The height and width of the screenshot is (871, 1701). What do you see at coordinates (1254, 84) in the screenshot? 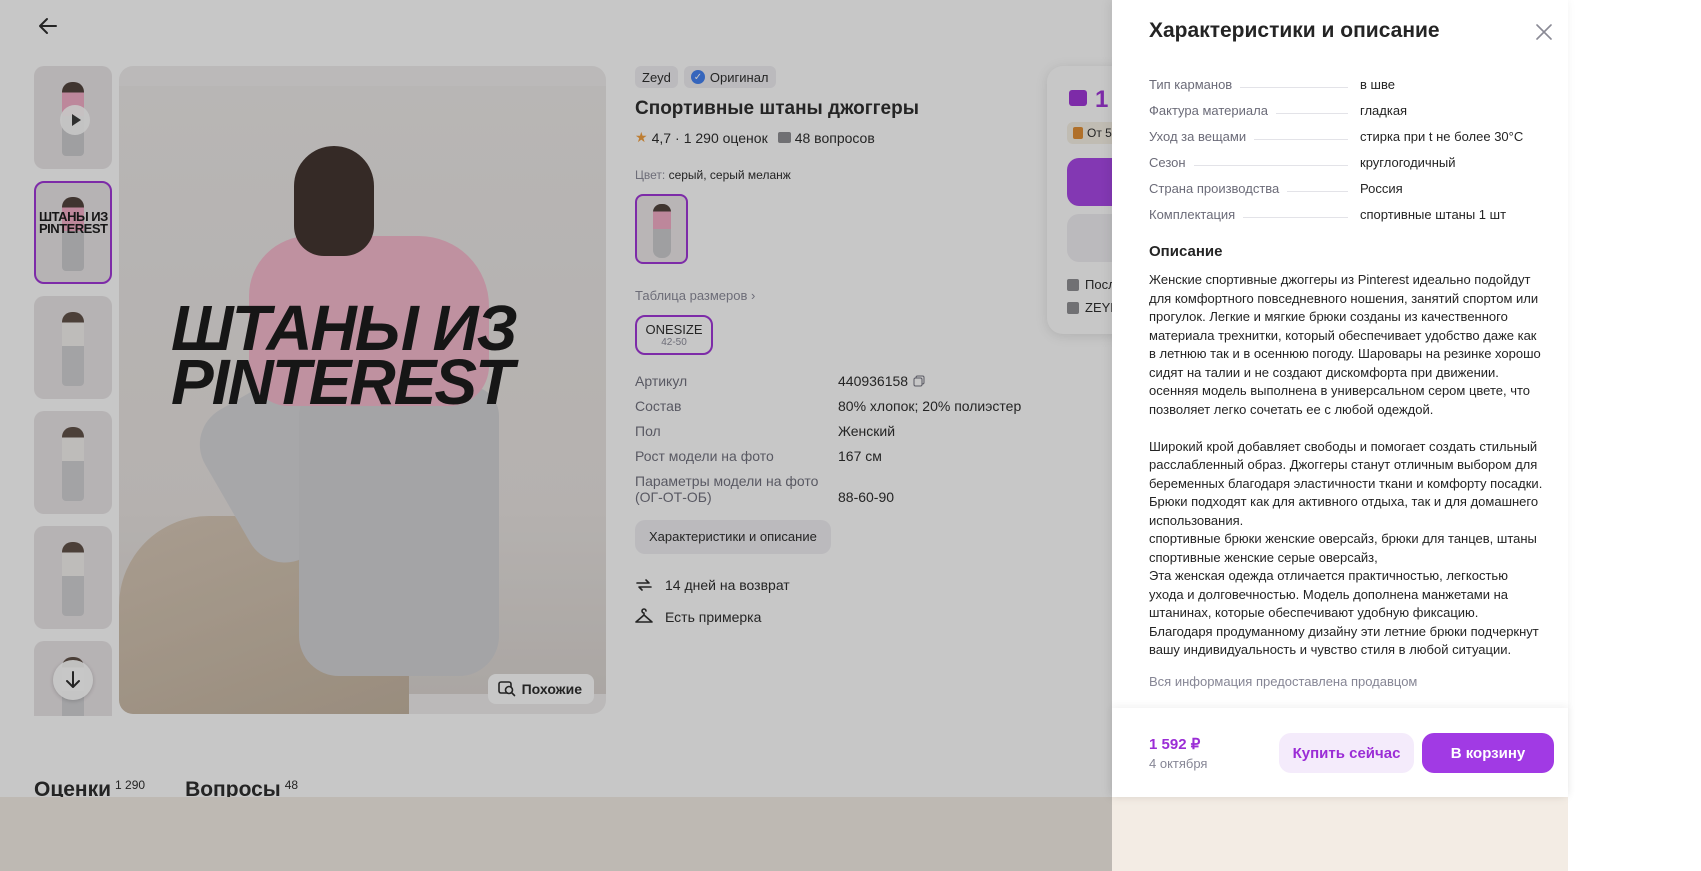
I see `drawer-spec-key-wrap: Тип карманов` at bounding box center [1254, 84].